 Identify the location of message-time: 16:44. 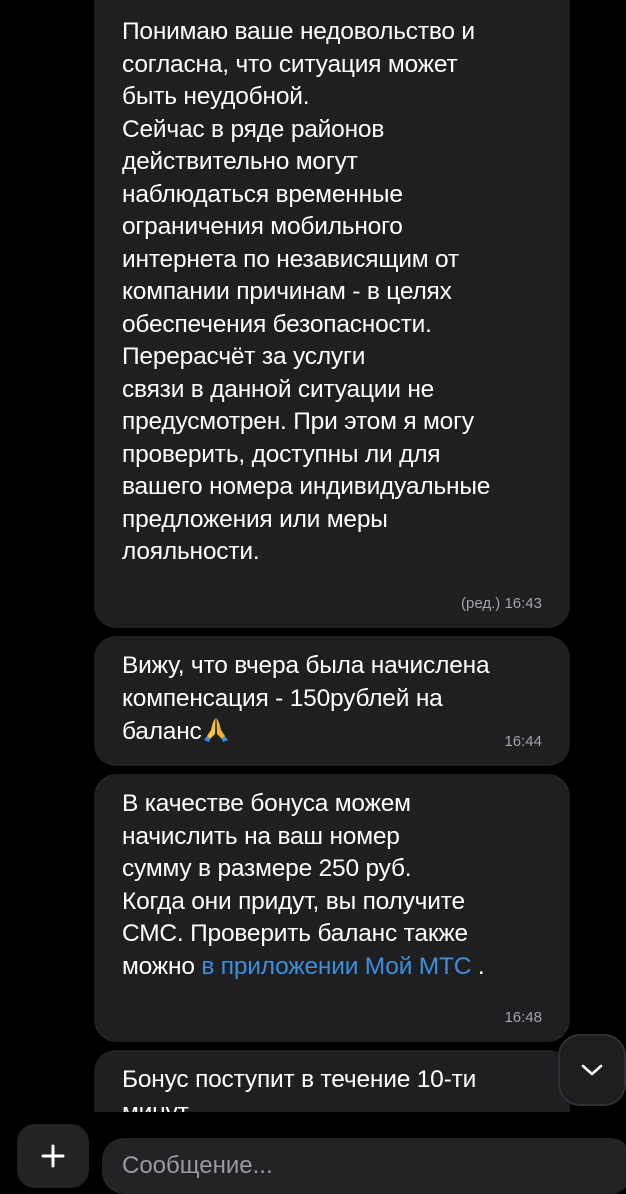
(523, 741).